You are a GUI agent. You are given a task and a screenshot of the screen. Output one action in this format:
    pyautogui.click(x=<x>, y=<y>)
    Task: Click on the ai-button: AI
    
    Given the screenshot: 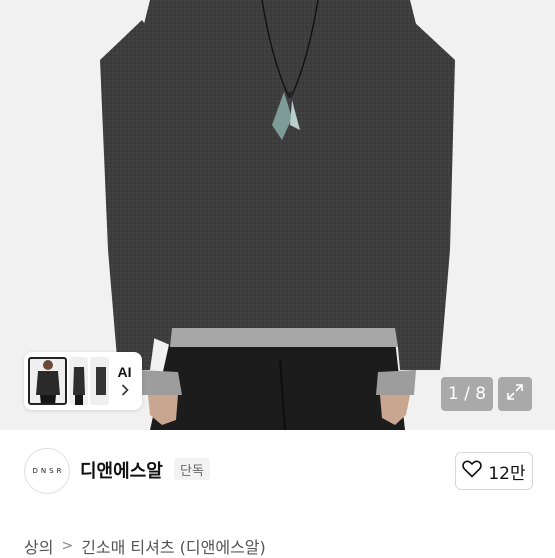 What is the action you would take?
    pyautogui.click(x=124, y=381)
    